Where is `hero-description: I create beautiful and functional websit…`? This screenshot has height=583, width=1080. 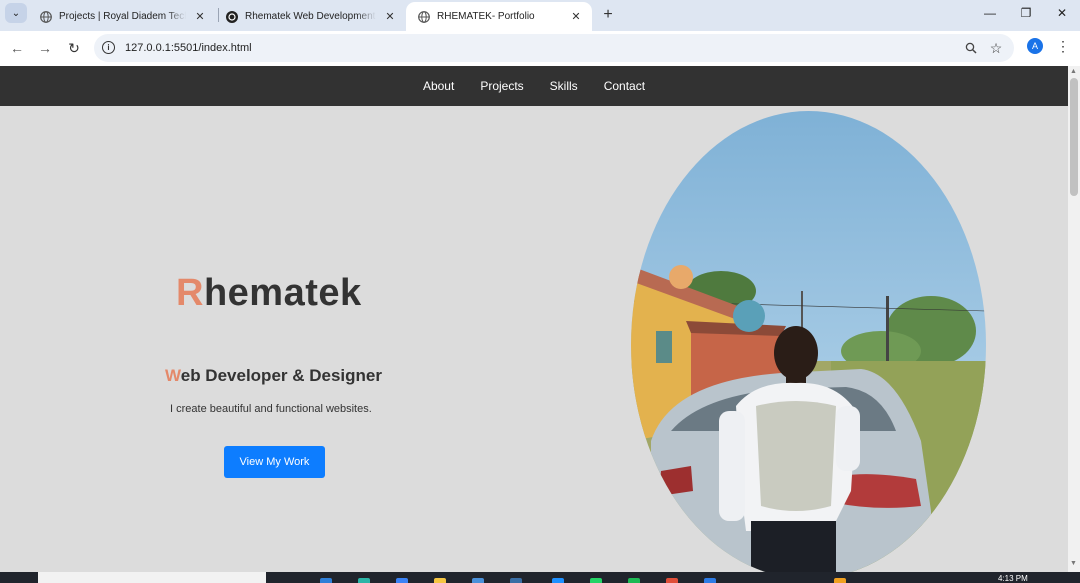 hero-description: I create beautiful and functional websit… is located at coordinates (271, 409).